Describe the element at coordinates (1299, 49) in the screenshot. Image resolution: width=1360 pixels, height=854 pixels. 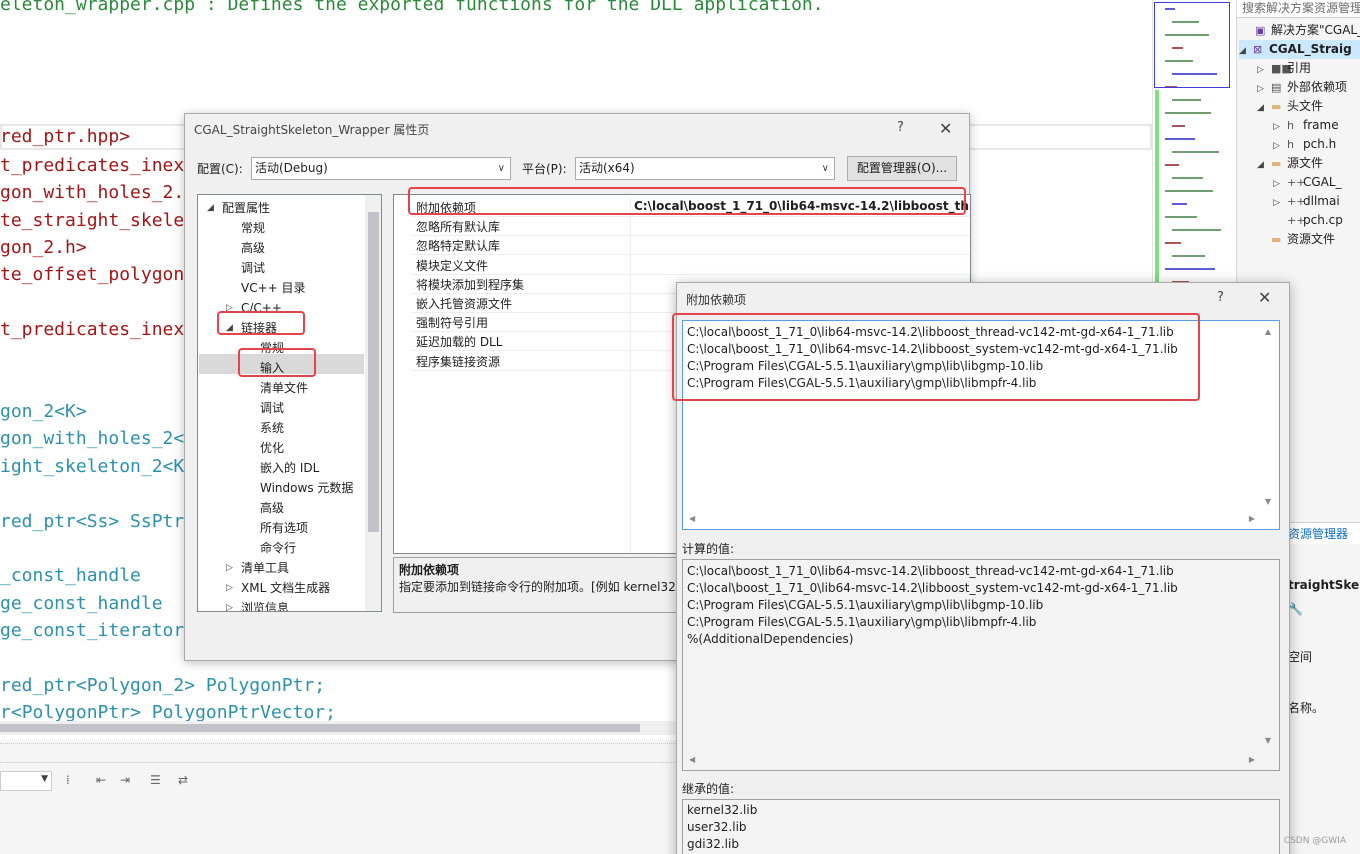
I see `solution-item: ◢ ⊠ CGAL_Straig` at that location.